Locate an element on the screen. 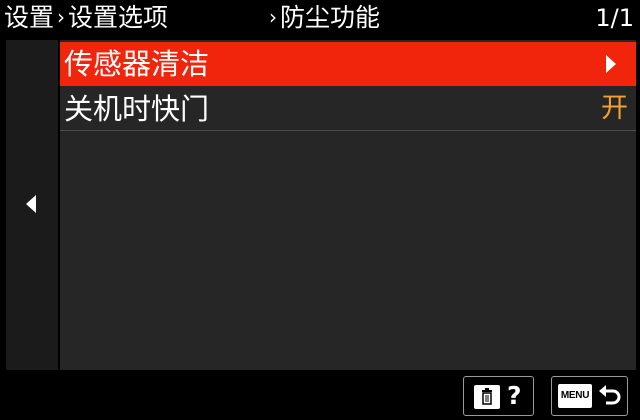  title-bar: 设置 › 设置选项 › 防尘功能 1/1 is located at coordinates (320, 19).